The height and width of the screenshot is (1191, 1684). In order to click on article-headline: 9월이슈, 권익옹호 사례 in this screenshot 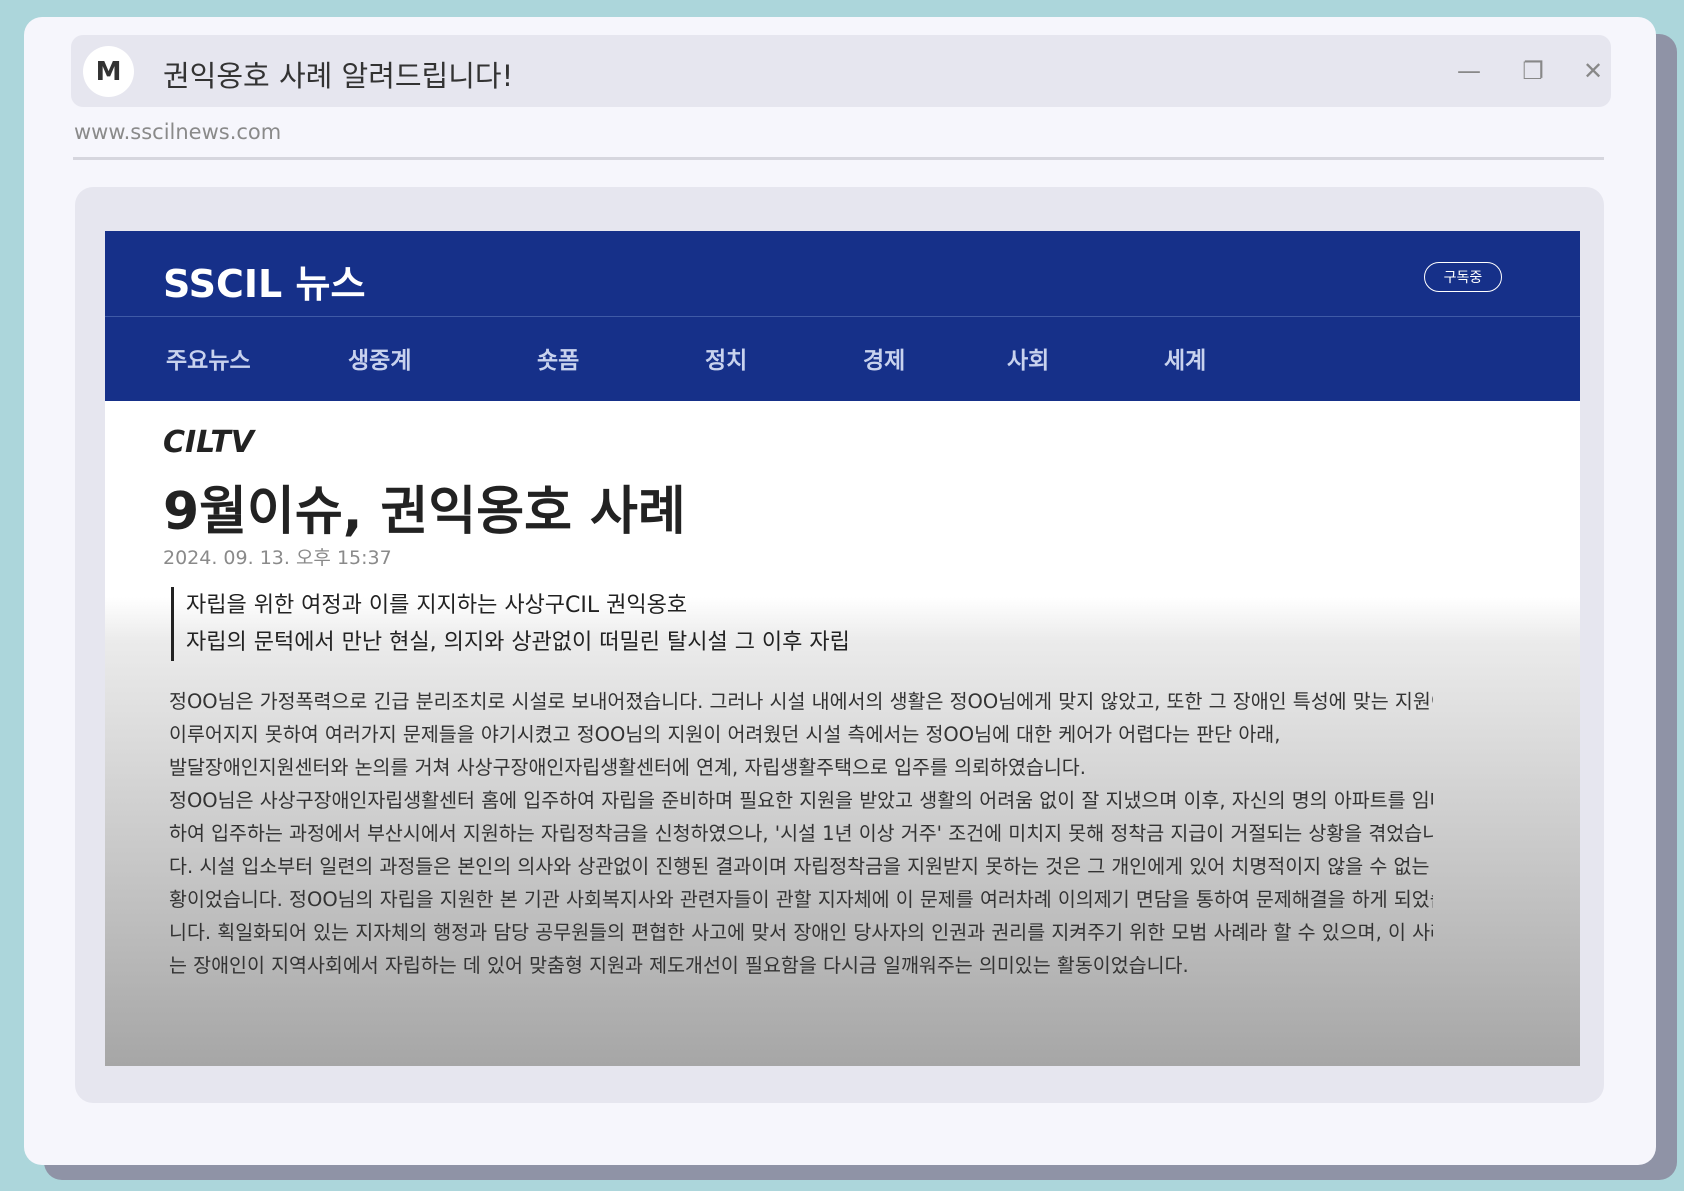, I will do `click(424, 512)`.